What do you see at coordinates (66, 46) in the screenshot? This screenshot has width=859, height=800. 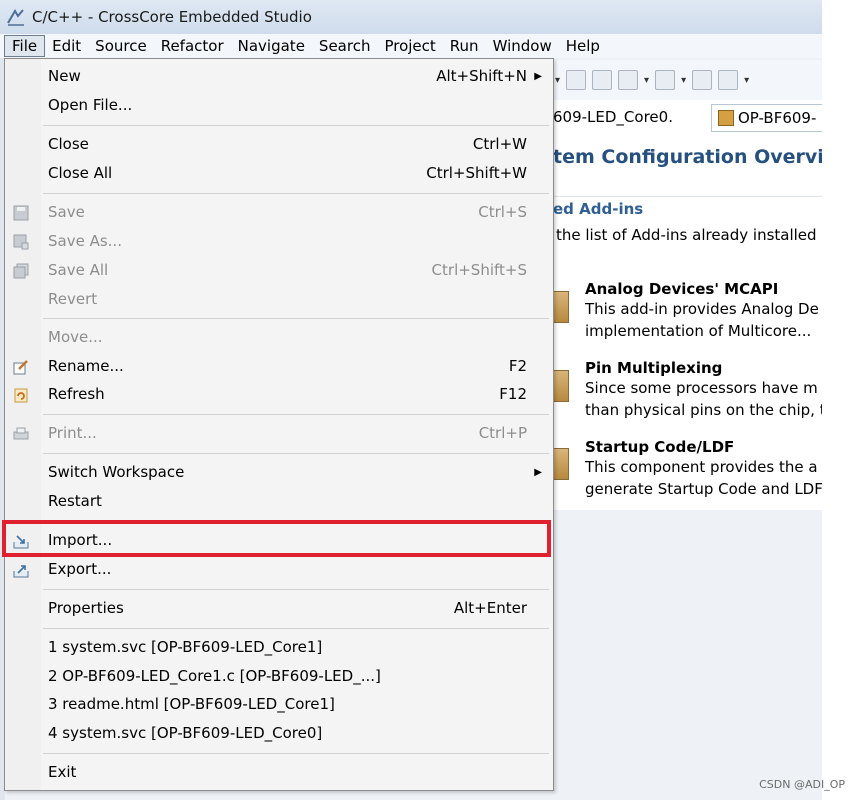 I see `menu-edit: Edit` at bounding box center [66, 46].